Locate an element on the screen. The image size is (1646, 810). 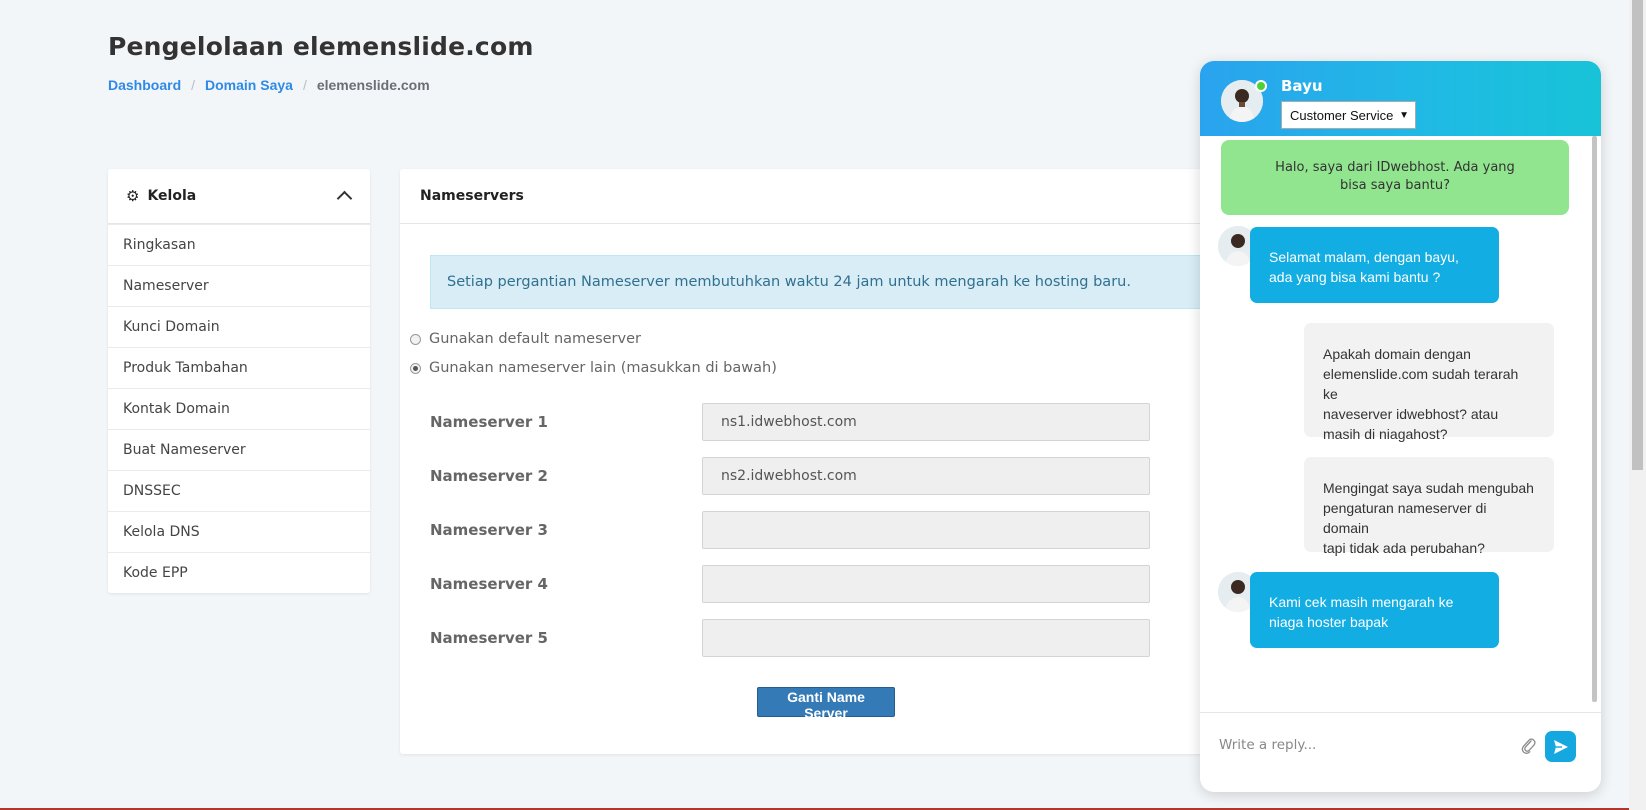
gear-icon: ⚙ is located at coordinates (133, 196).